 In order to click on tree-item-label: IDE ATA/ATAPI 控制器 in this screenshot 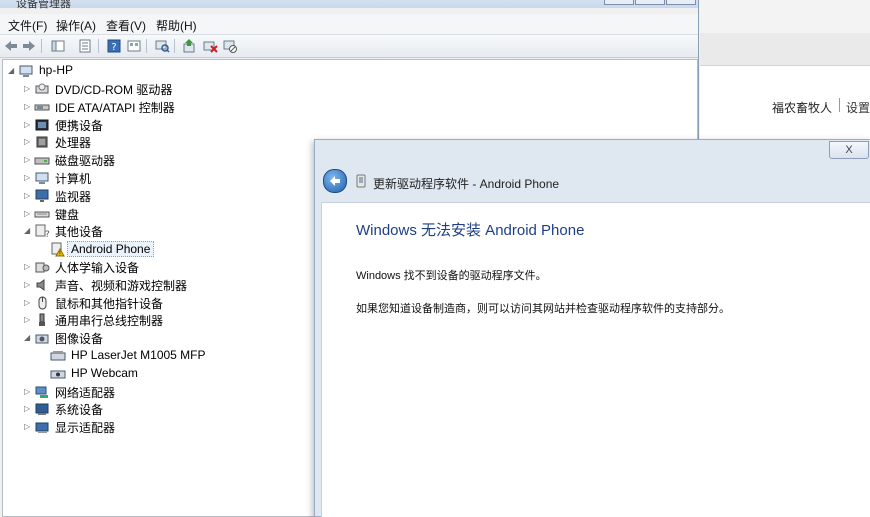, I will do `click(115, 107)`.